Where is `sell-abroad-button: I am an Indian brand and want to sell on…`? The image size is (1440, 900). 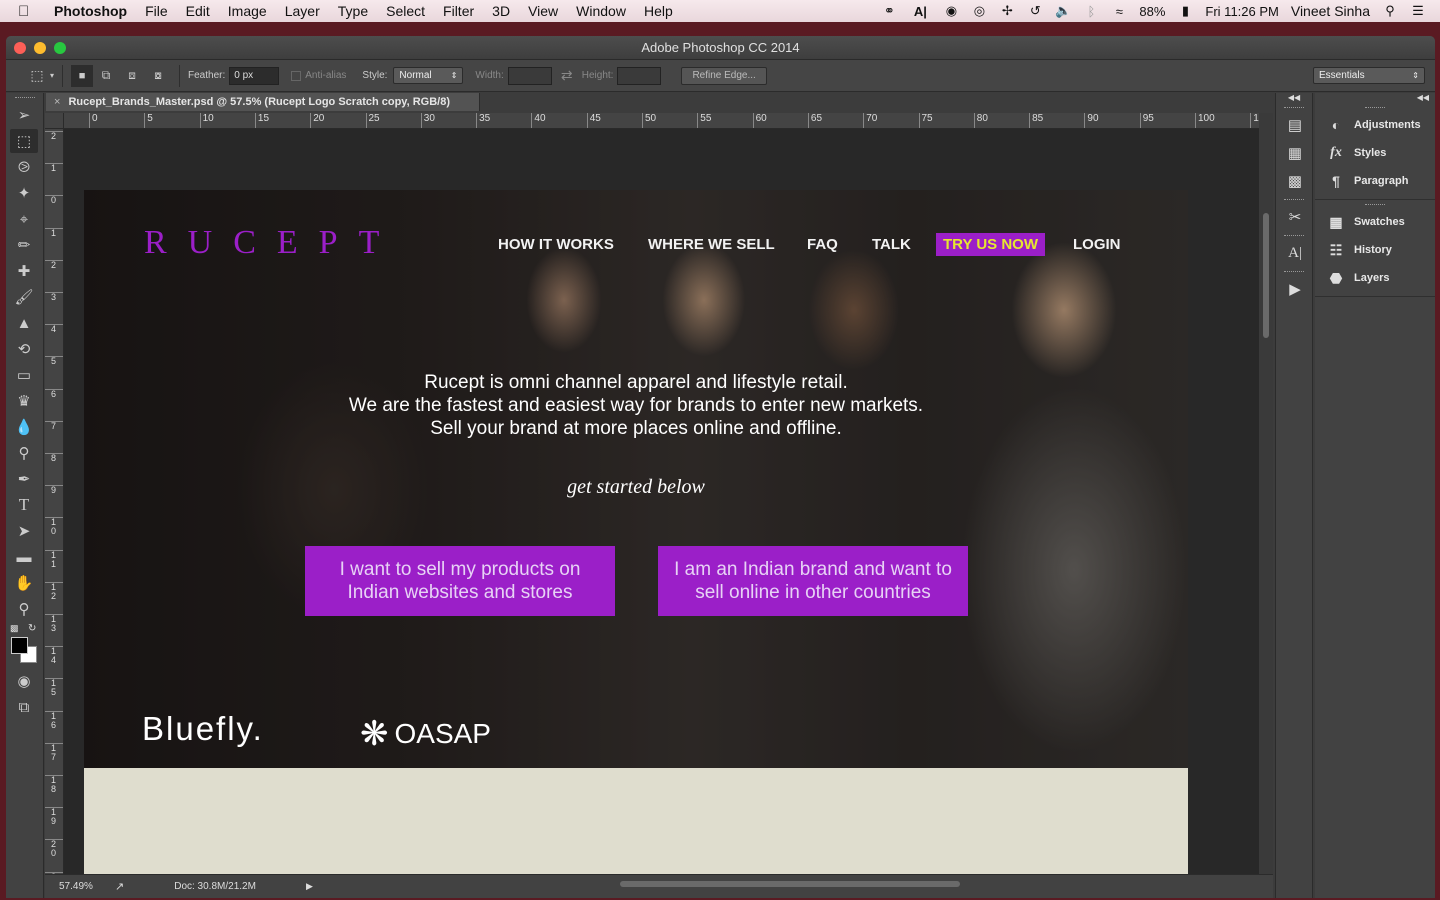 sell-abroad-button: I am an Indian brand and want to sell on… is located at coordinates (813, 581).